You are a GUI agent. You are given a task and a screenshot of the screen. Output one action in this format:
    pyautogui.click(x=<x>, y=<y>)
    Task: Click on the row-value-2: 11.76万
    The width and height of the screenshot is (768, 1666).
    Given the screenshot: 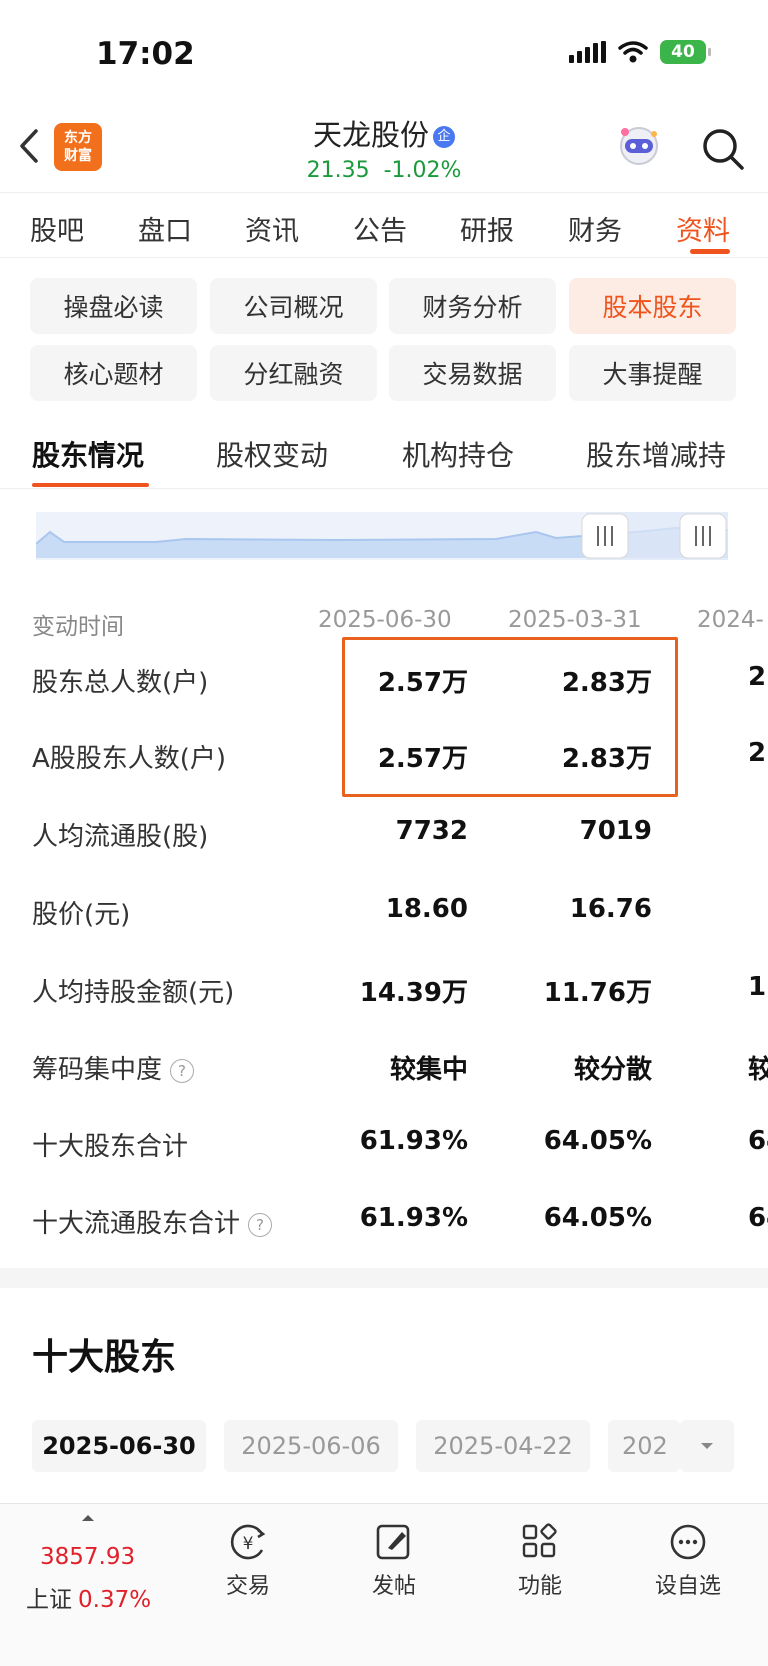 What is the action you would take?
    pyautogui.click(x=597, y=993)
    